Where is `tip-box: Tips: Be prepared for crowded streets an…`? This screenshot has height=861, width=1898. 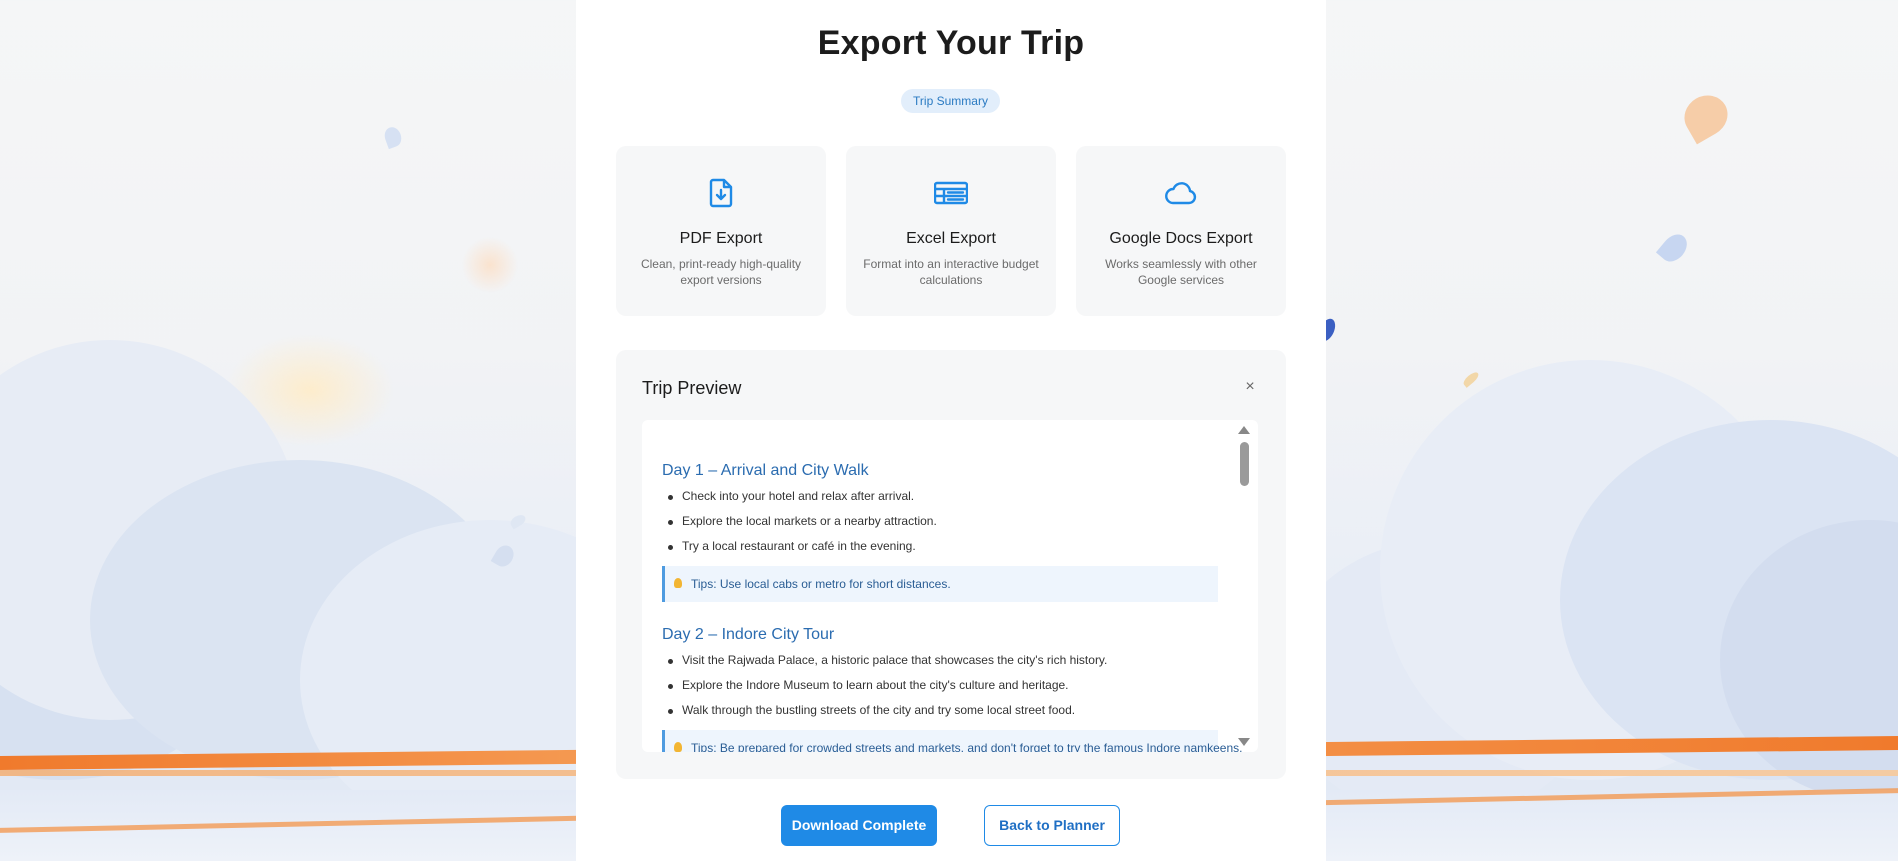
tip-box: Tips: Be prepared for crowded streets an… is located at coordinates (952, 741).